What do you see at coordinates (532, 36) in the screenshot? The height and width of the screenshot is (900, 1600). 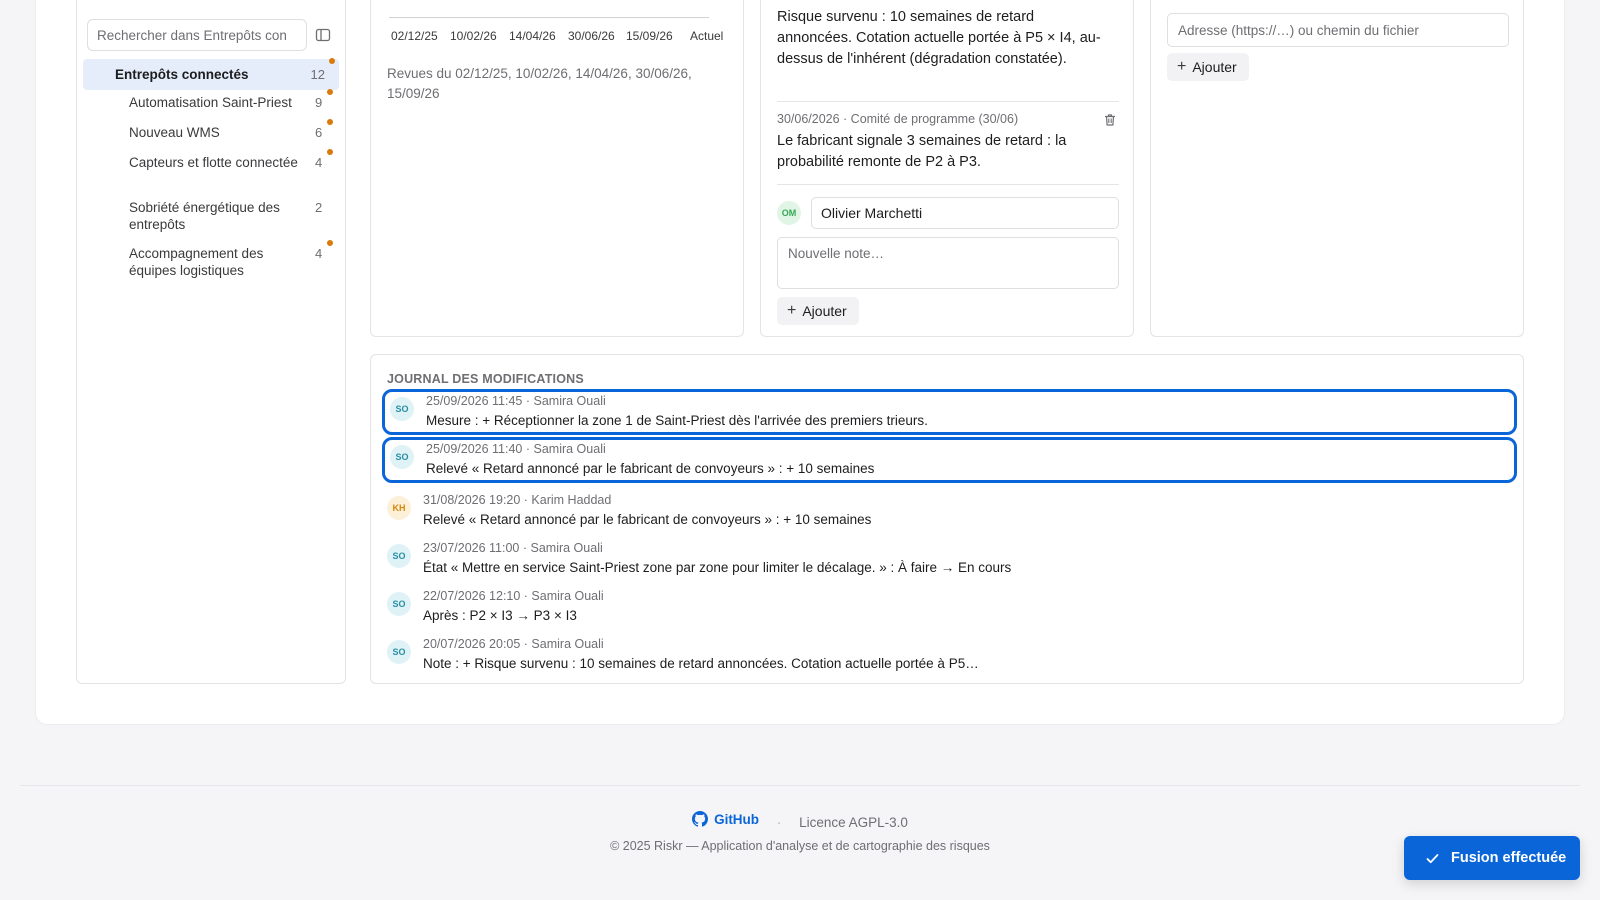 I see `timeline-tick: 14/04/26` at bounding box center [532, 36].